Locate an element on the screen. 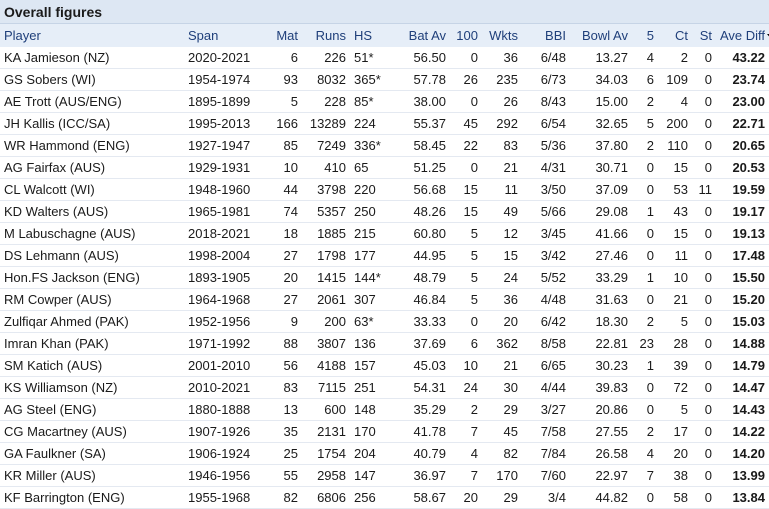  cell-batav: 51.25 is located at coordinates (429, 167).